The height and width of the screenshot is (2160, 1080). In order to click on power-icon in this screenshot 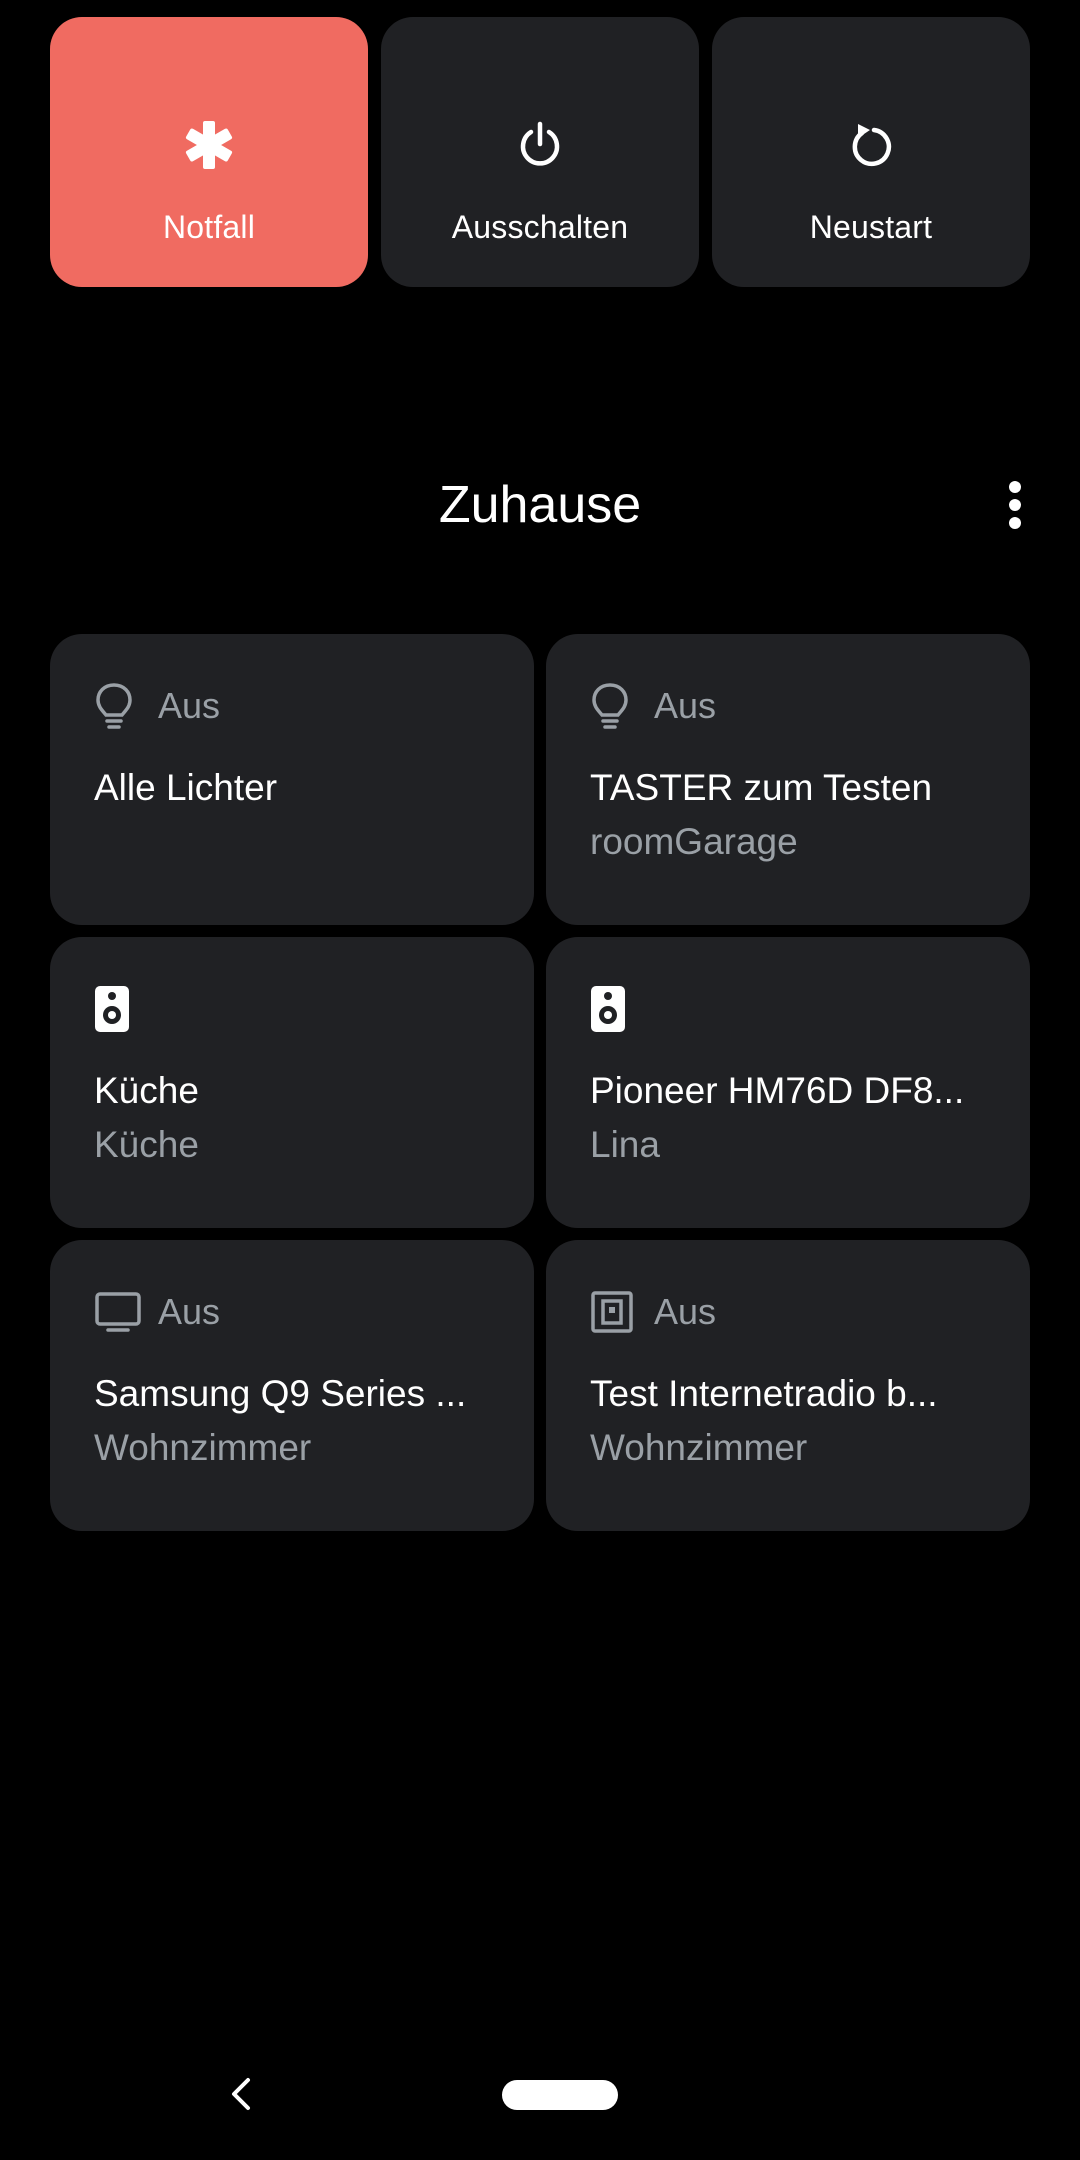, I will do `click(540, 145)`.